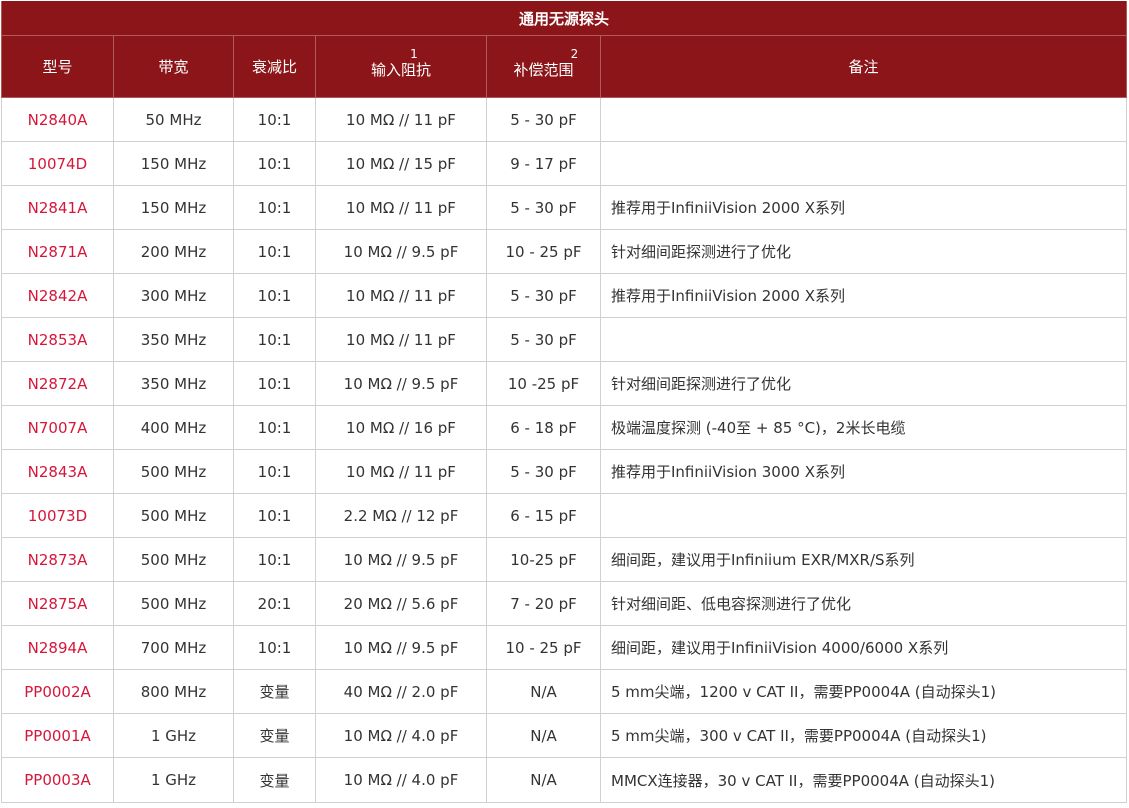 The width and height of the screenshot is (1129, 808). What do you see at coordinates (863, 647) in the screenshot?
I see `notes-cell: 细间距，建议用于InfiniiVision 4000/6000 X系列` at bounding box center [863, 647].